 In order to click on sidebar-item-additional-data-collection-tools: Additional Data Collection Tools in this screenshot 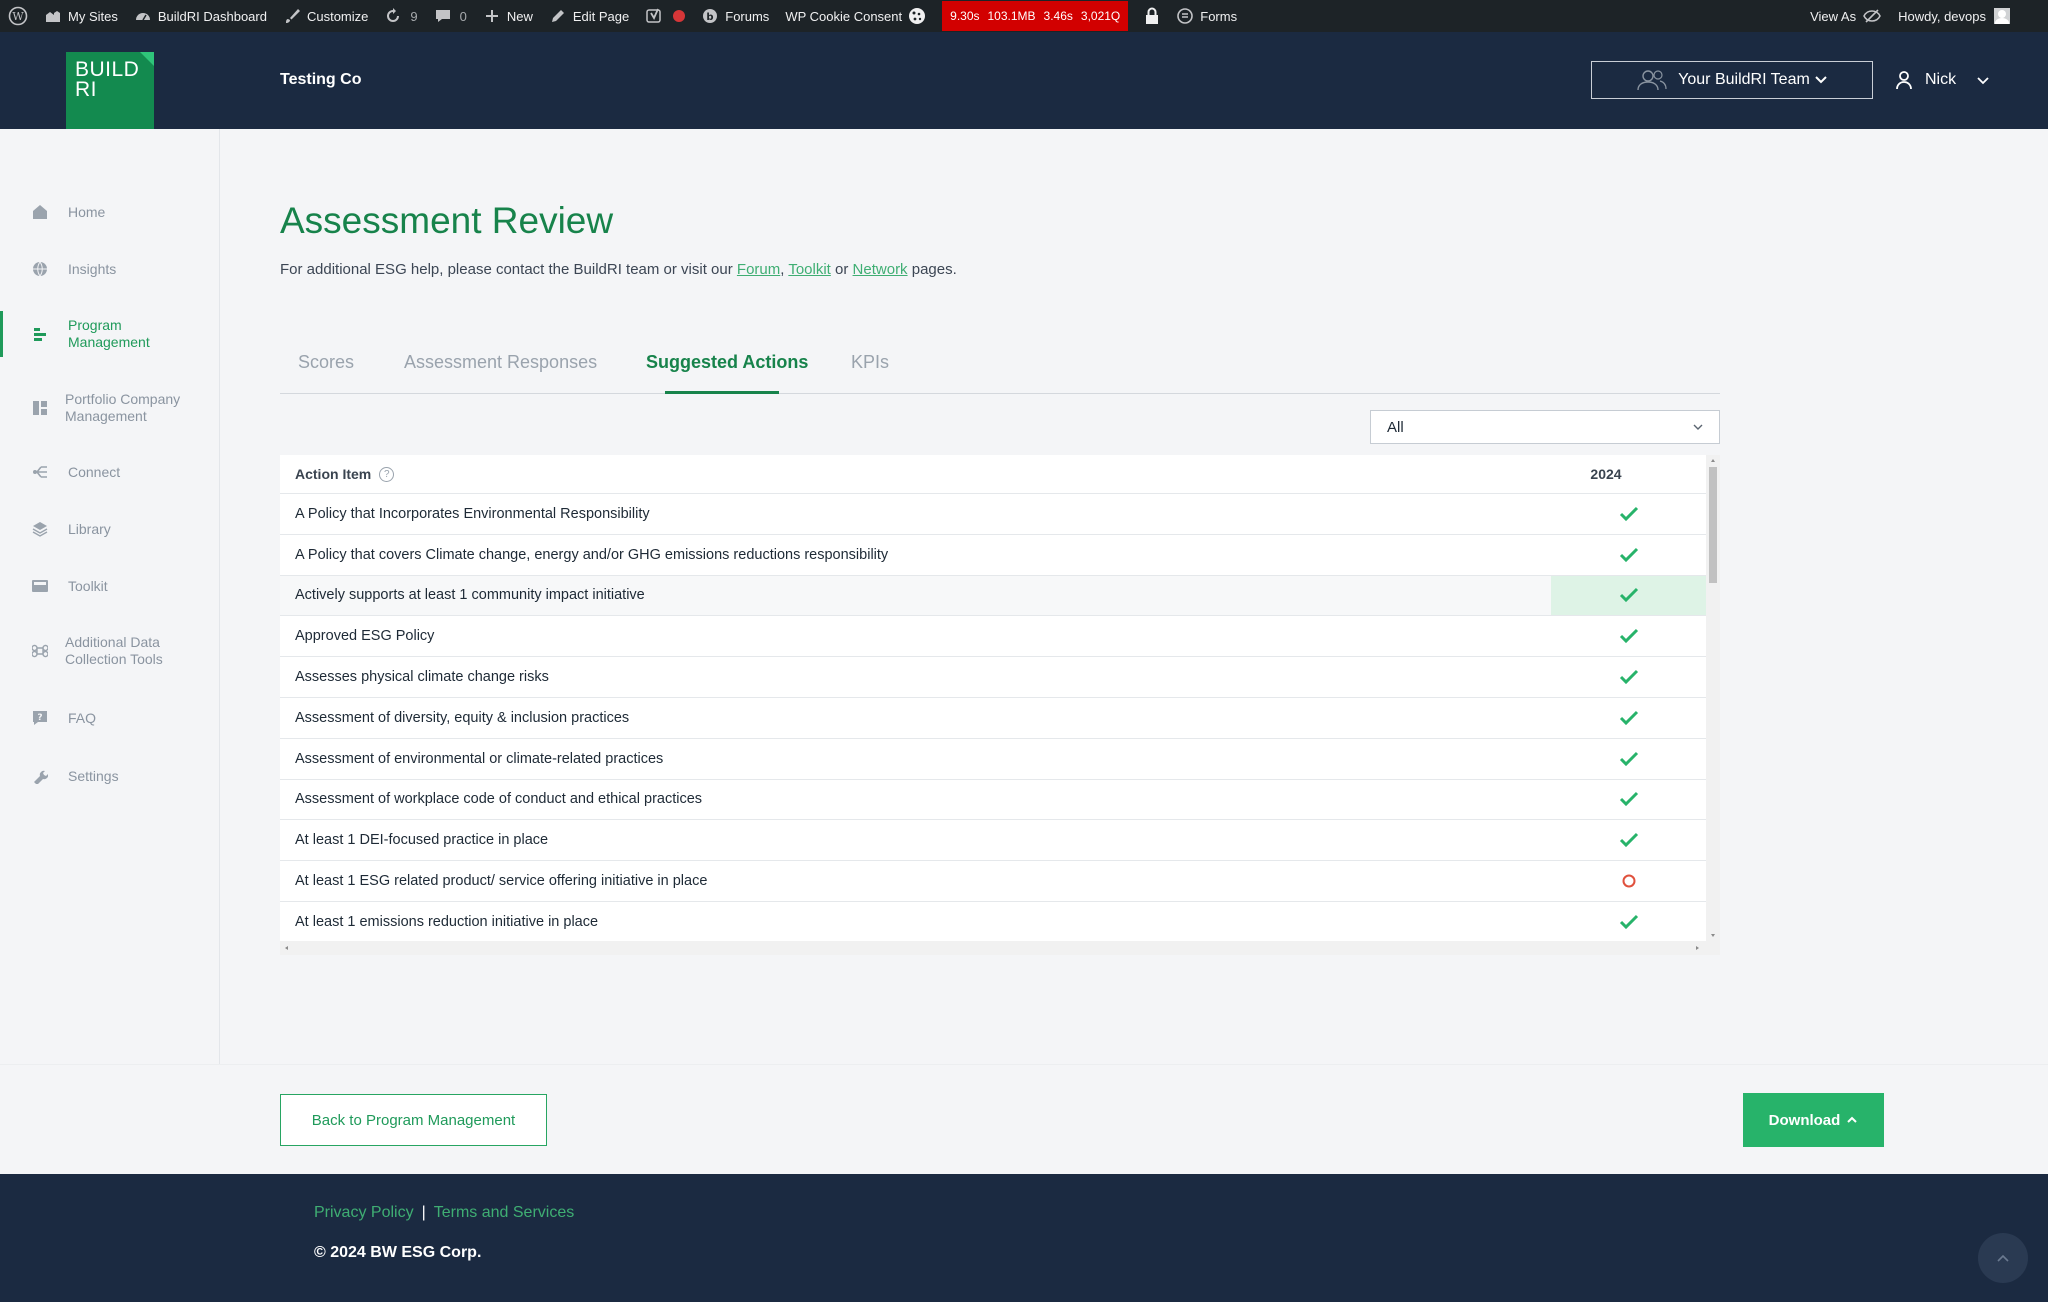, I will do `click(110, 651)`.